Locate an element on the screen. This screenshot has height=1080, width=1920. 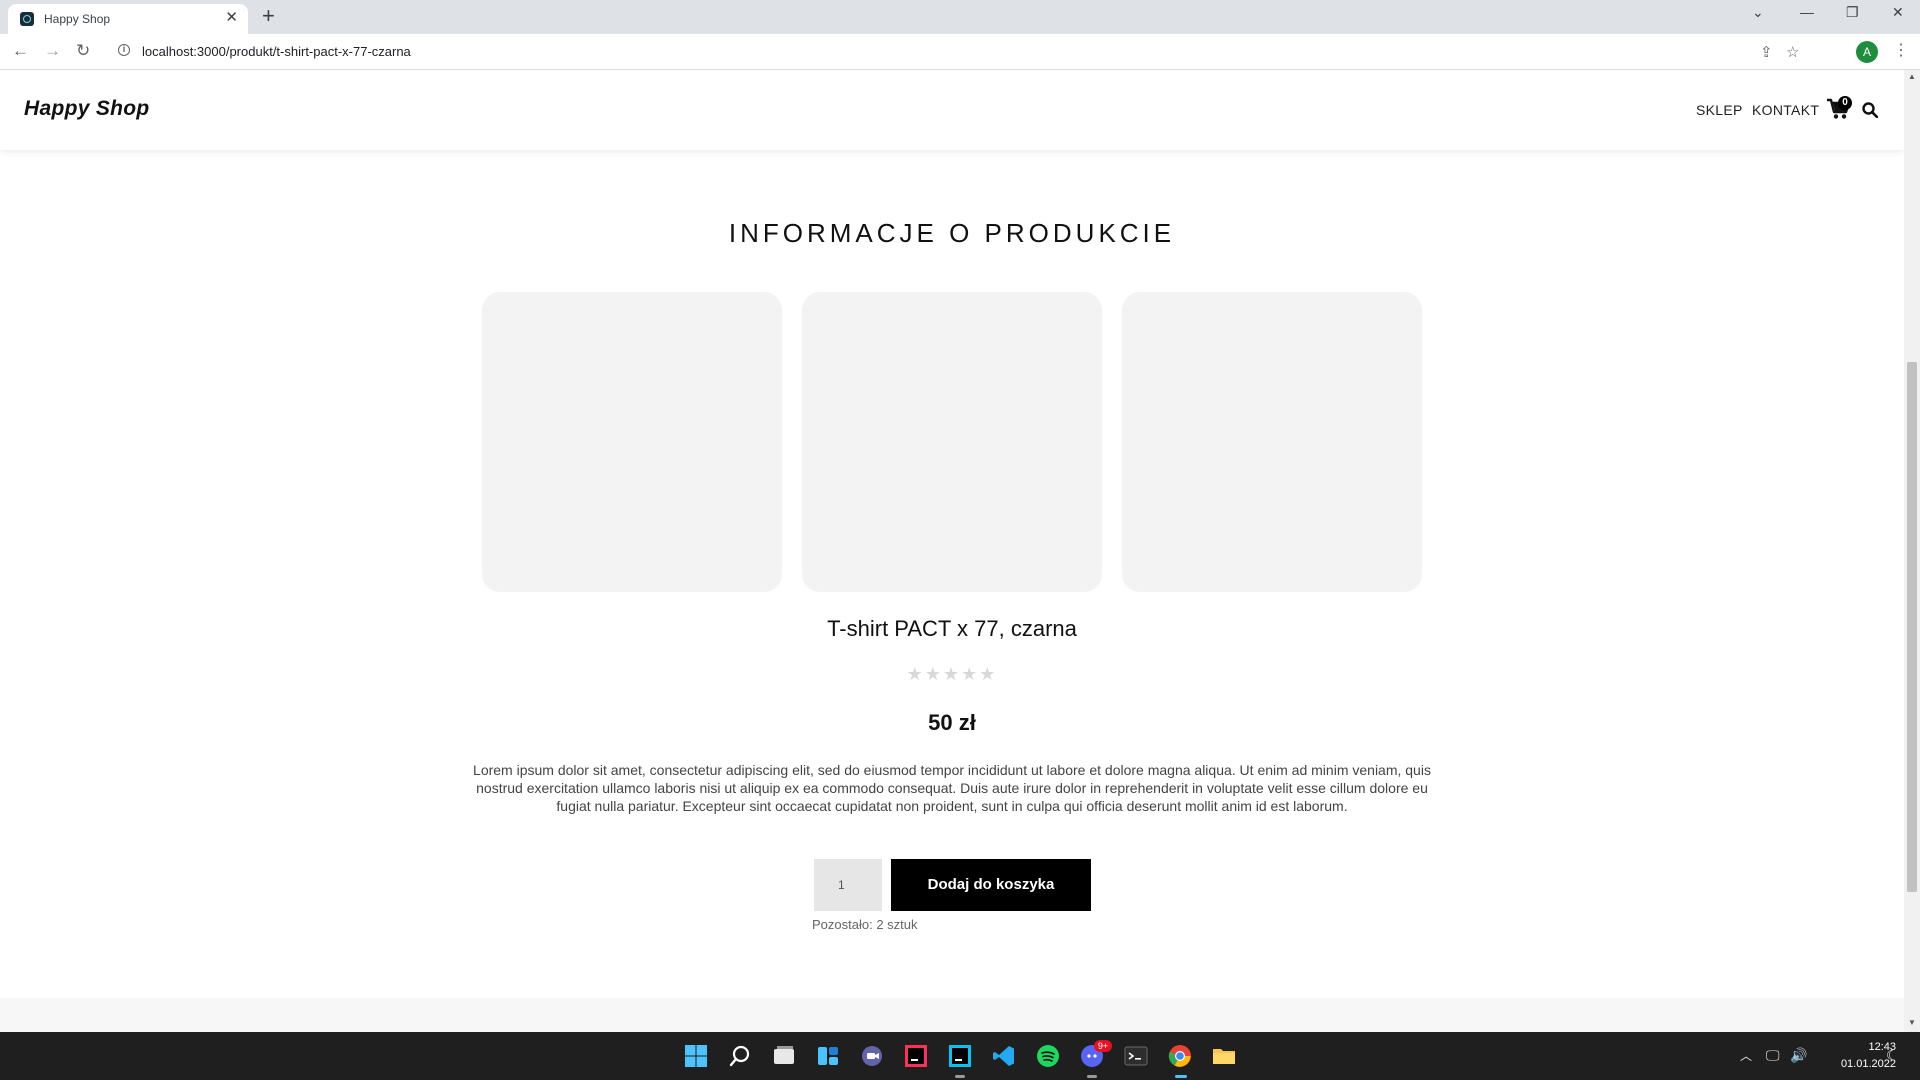
volume-icon: 🔊 is located at coordinates (1798, 1055).